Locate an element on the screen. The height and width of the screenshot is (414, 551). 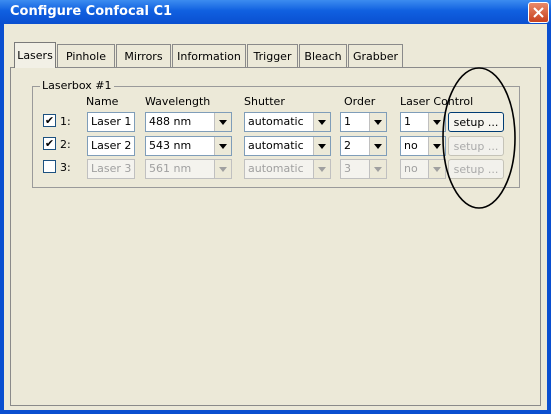
laserbox-label: Laserbox #1 is located at coordinates (77, 85).